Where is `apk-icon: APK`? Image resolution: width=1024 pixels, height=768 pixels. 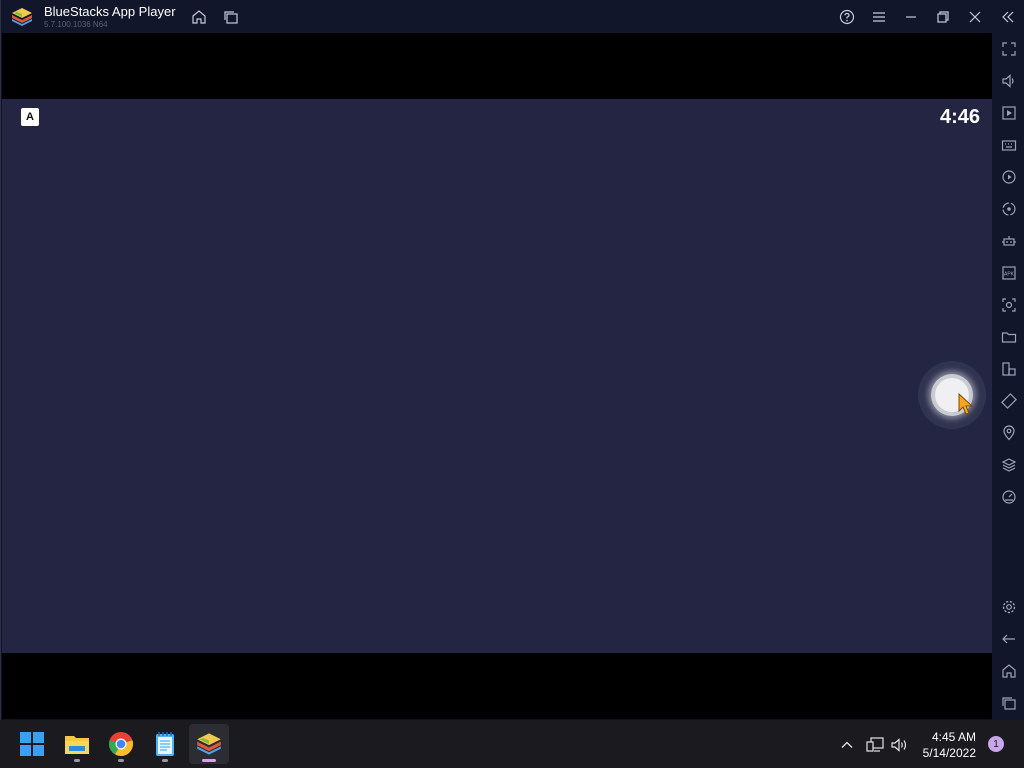 apk-icon: APK is located at coordinates (1009, 273).